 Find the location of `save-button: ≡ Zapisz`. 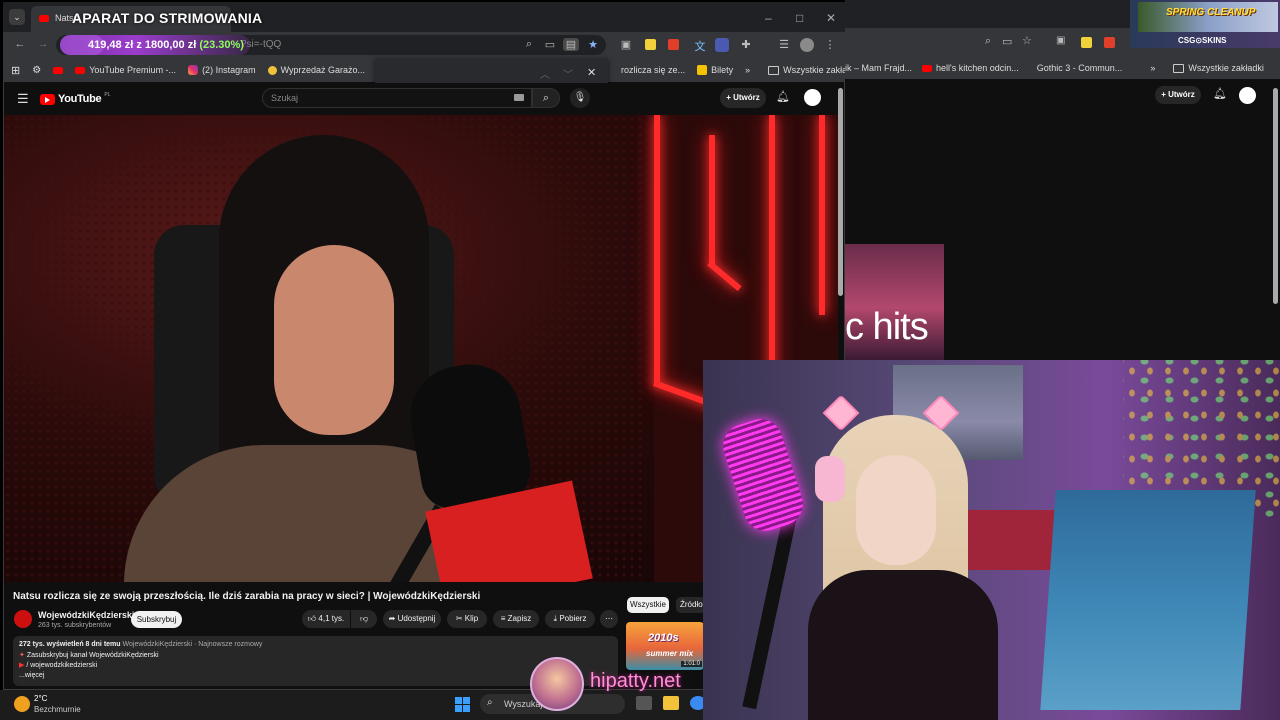

save-button: ≡ Zapisz is located at coordinates (516, 619).